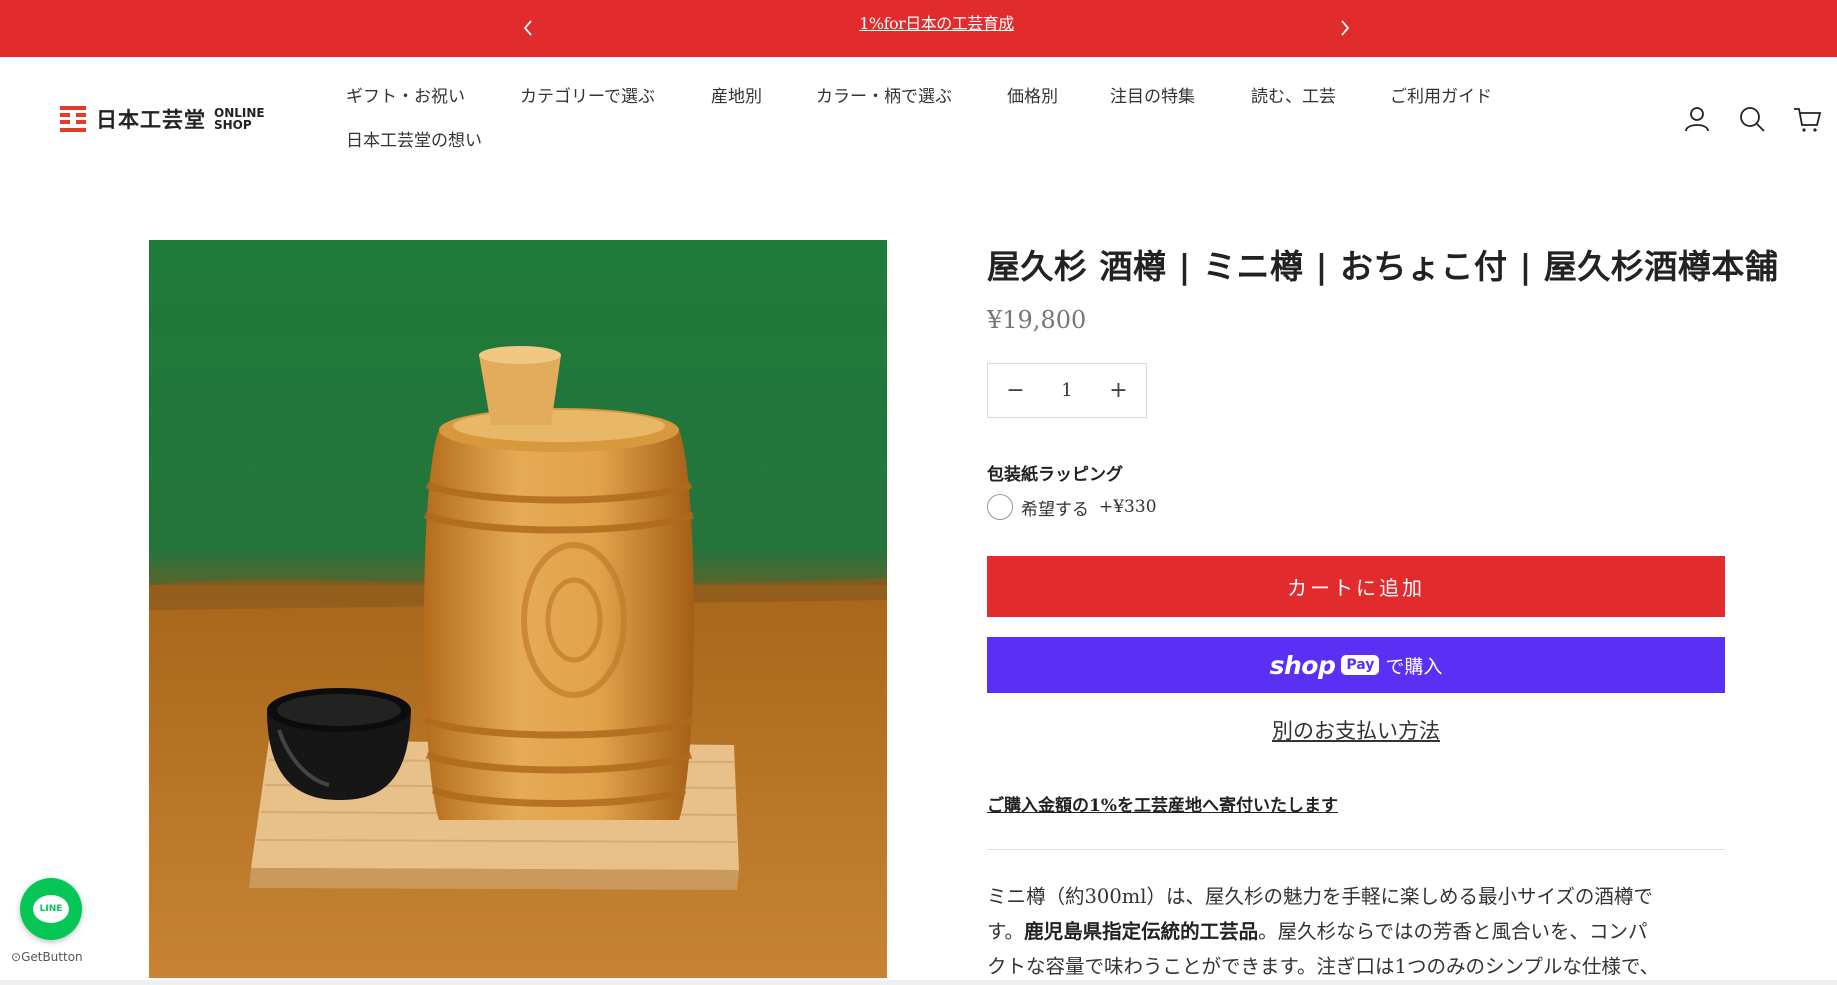 The width and height of the screenshot is (1837, 985). I want to click on section-divider, so click(1356, 849).